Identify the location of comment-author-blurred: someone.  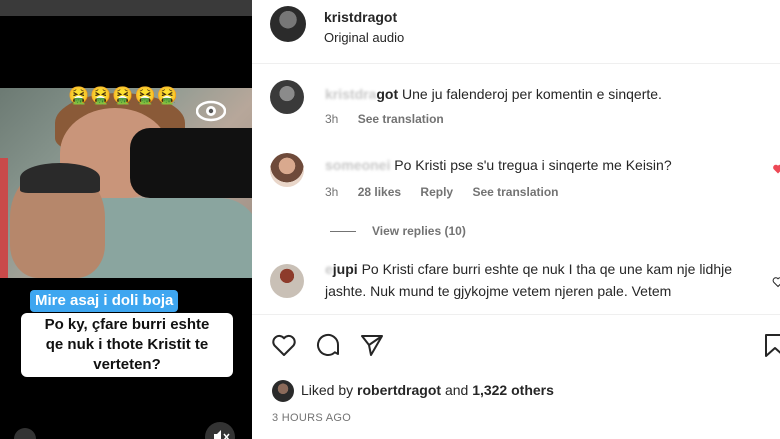
(355, 165).